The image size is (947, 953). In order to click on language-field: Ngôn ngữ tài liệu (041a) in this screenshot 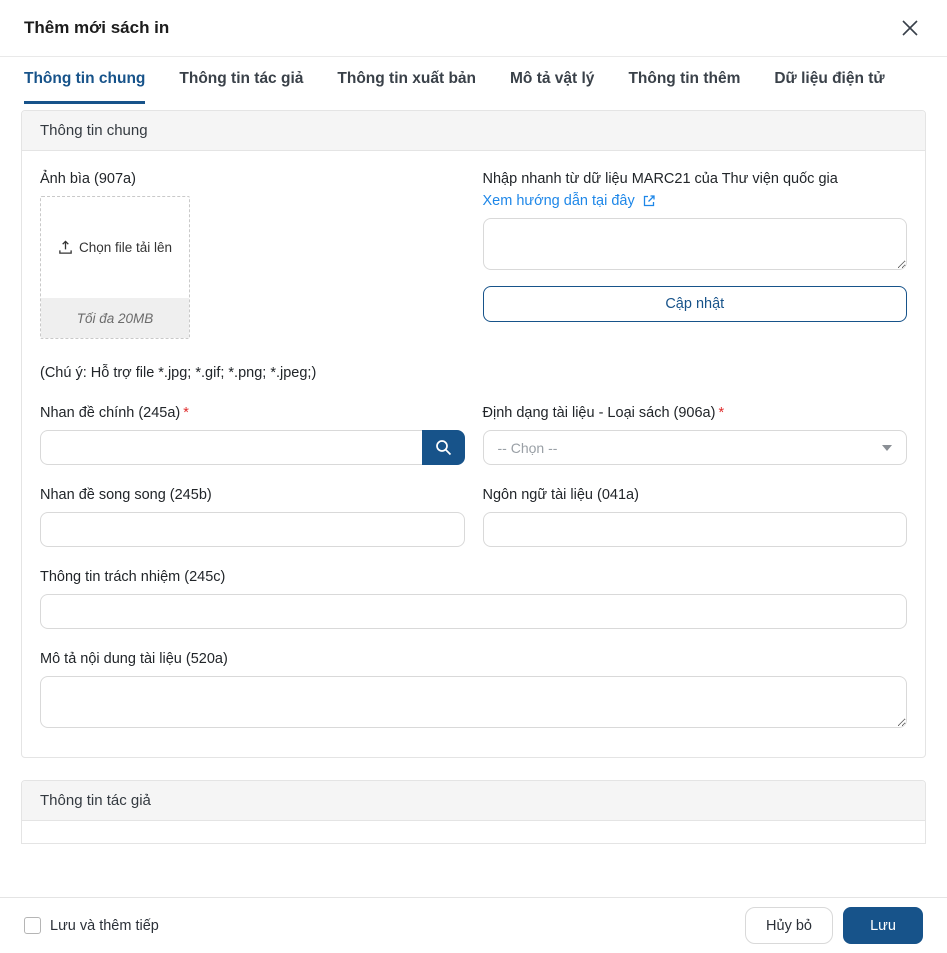, I will do `click(694, 517)`.